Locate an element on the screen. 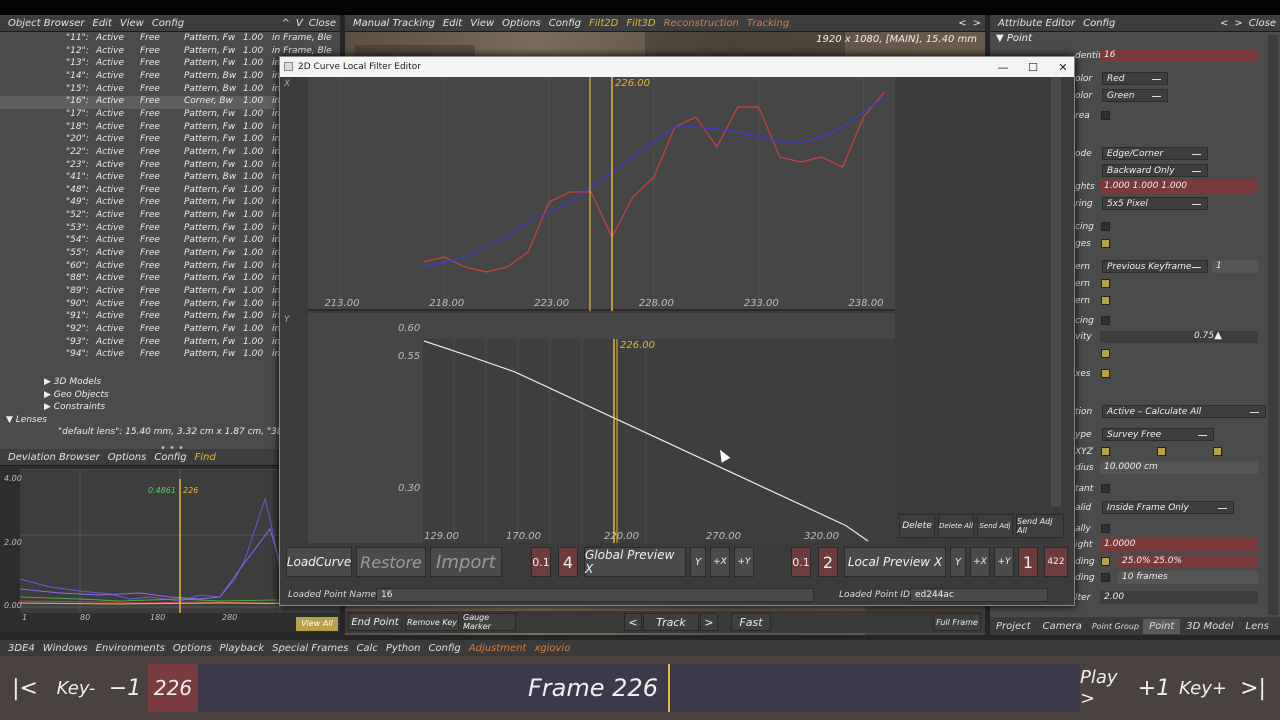  survey-dropdown: Survey Free is located at coordinates (1158, 434).